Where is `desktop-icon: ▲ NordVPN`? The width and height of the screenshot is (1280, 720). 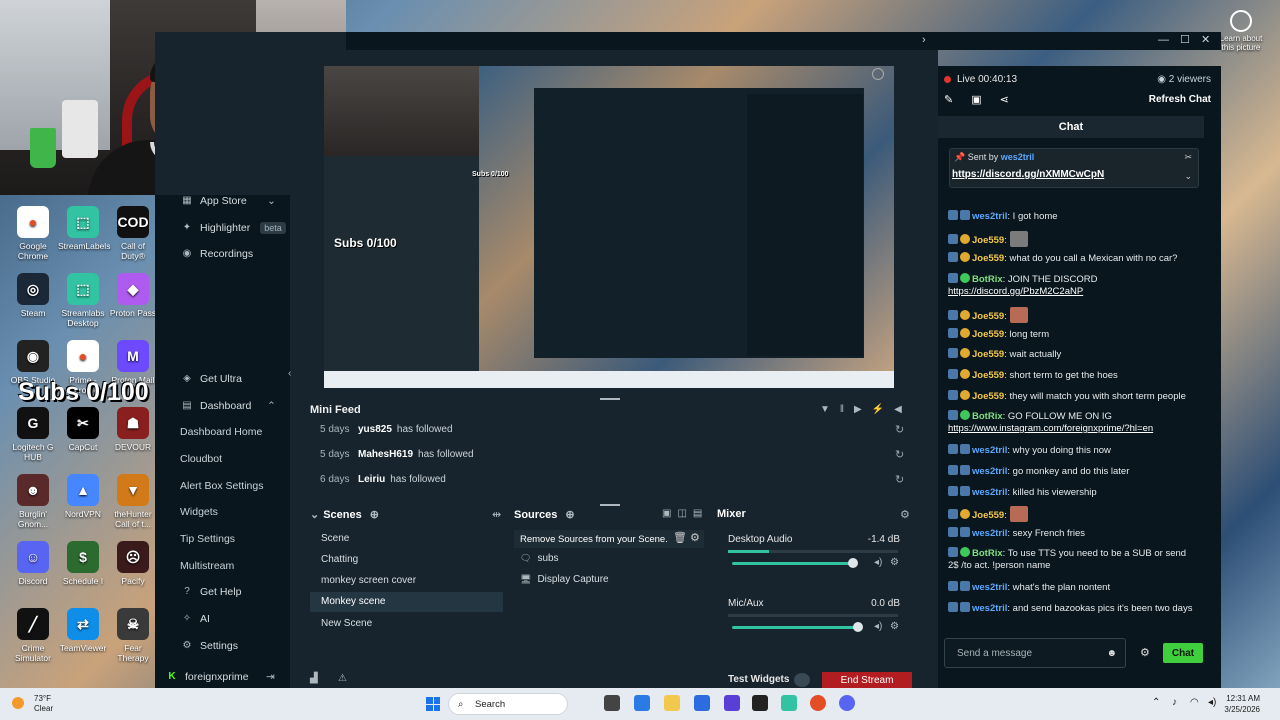
desktop-icon: ▲ NordVPN is located at coordinates (83, 496).